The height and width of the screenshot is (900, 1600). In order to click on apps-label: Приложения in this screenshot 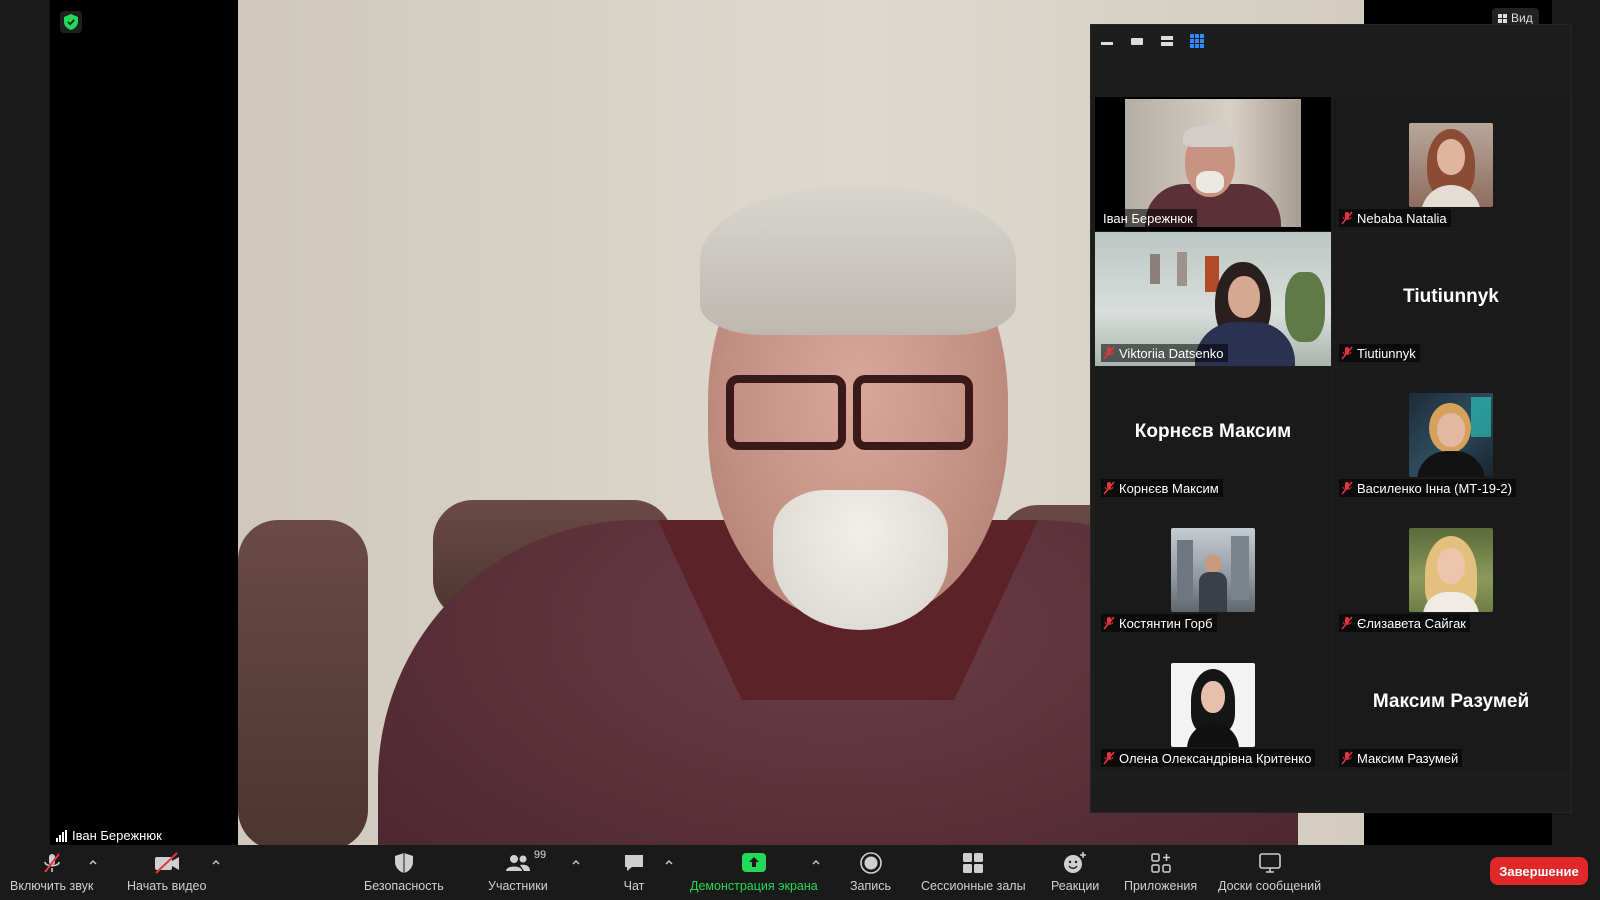, I will do `click(1161, 886)`.